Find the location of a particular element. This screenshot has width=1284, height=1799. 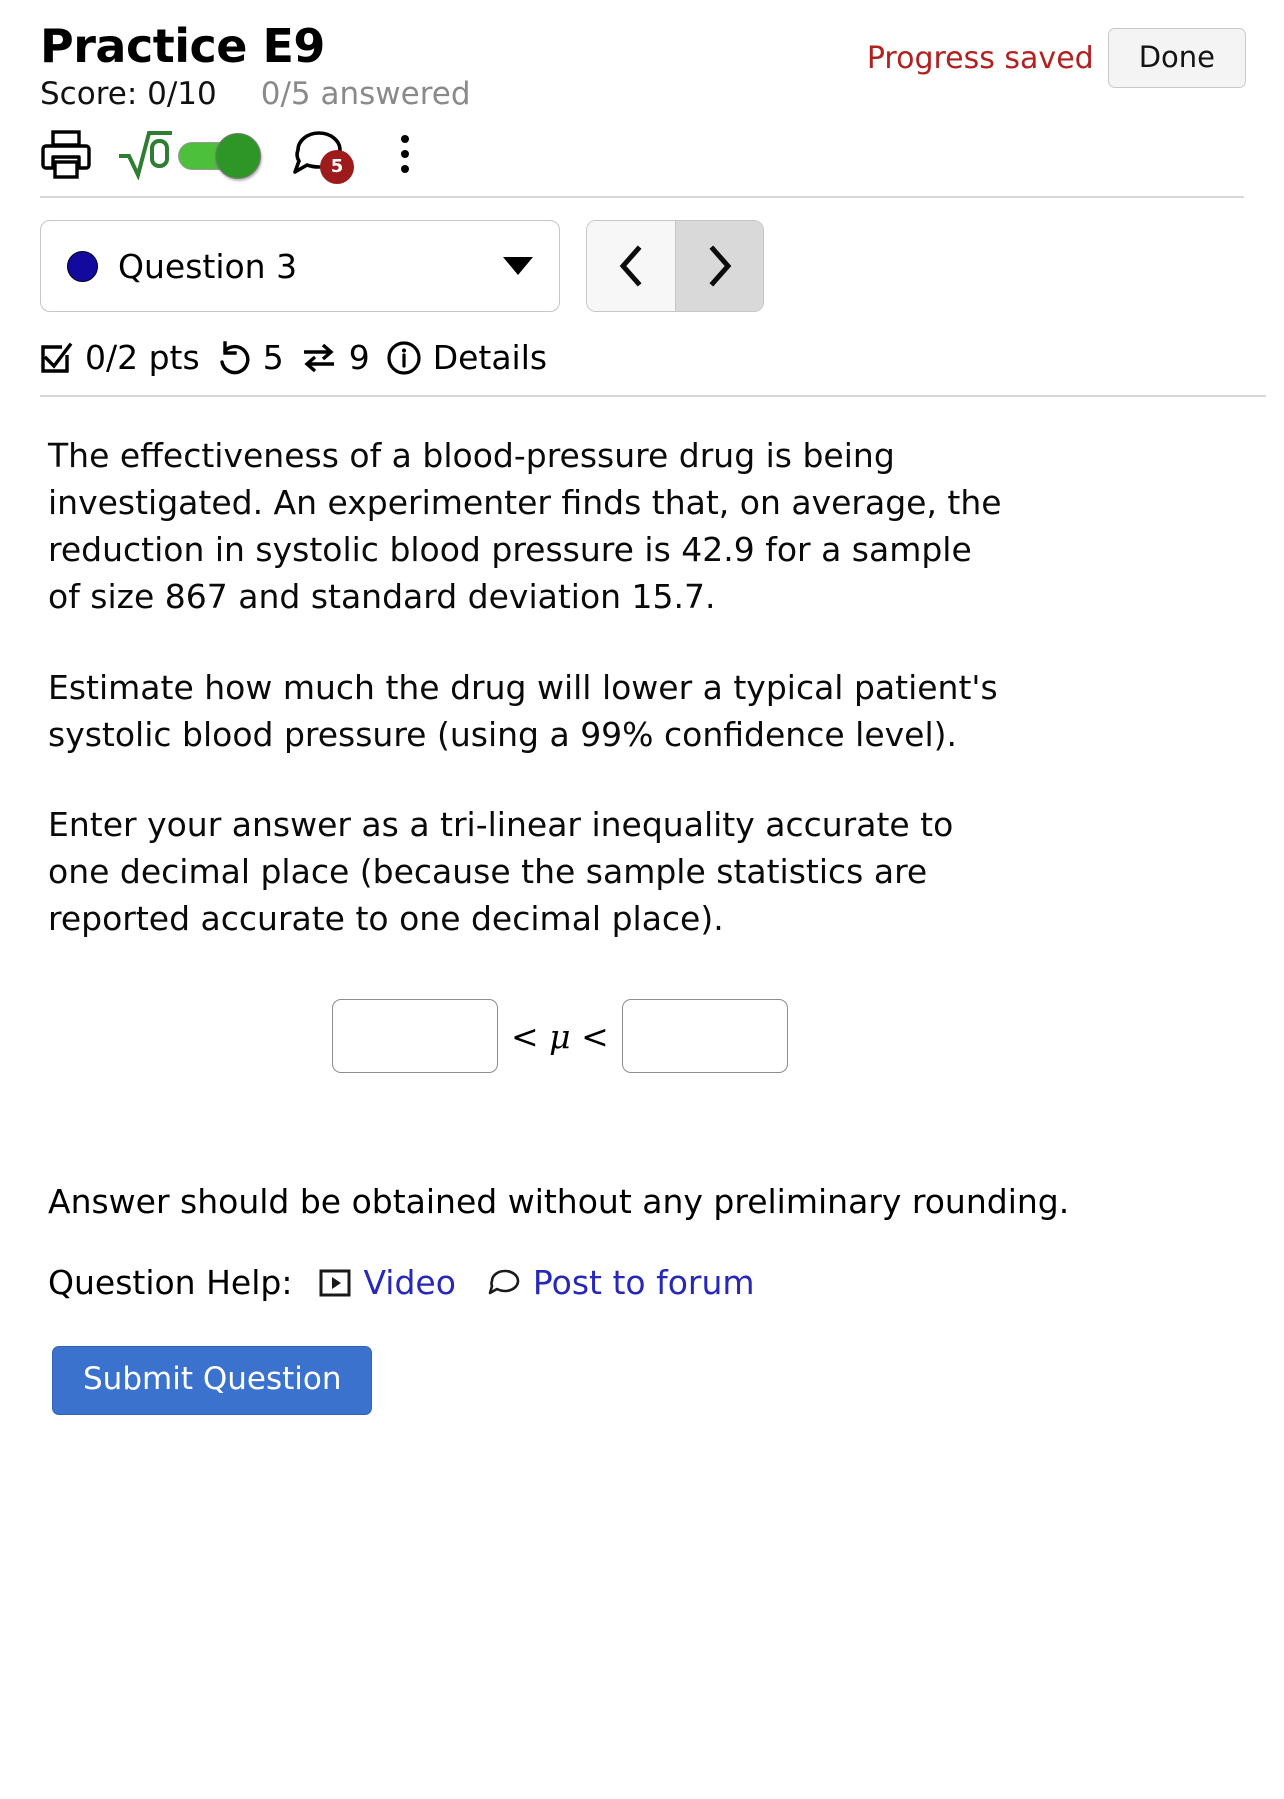

swap-arrows-icon is located at coordinates (319, 358).